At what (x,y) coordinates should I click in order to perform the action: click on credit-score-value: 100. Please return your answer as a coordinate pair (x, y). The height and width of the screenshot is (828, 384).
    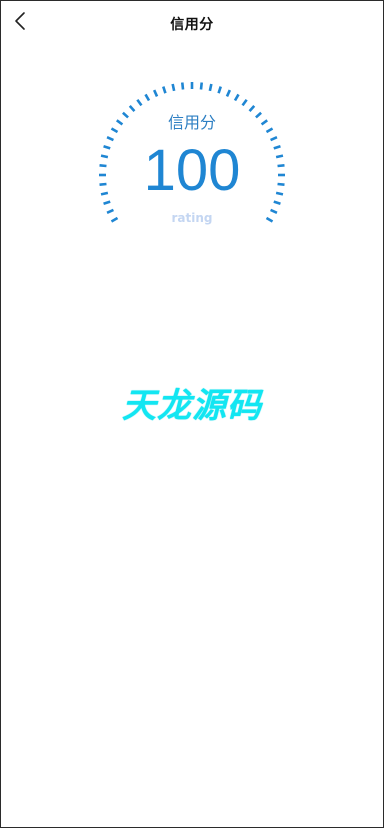
    Looking at the image, I should click on (192, 170).